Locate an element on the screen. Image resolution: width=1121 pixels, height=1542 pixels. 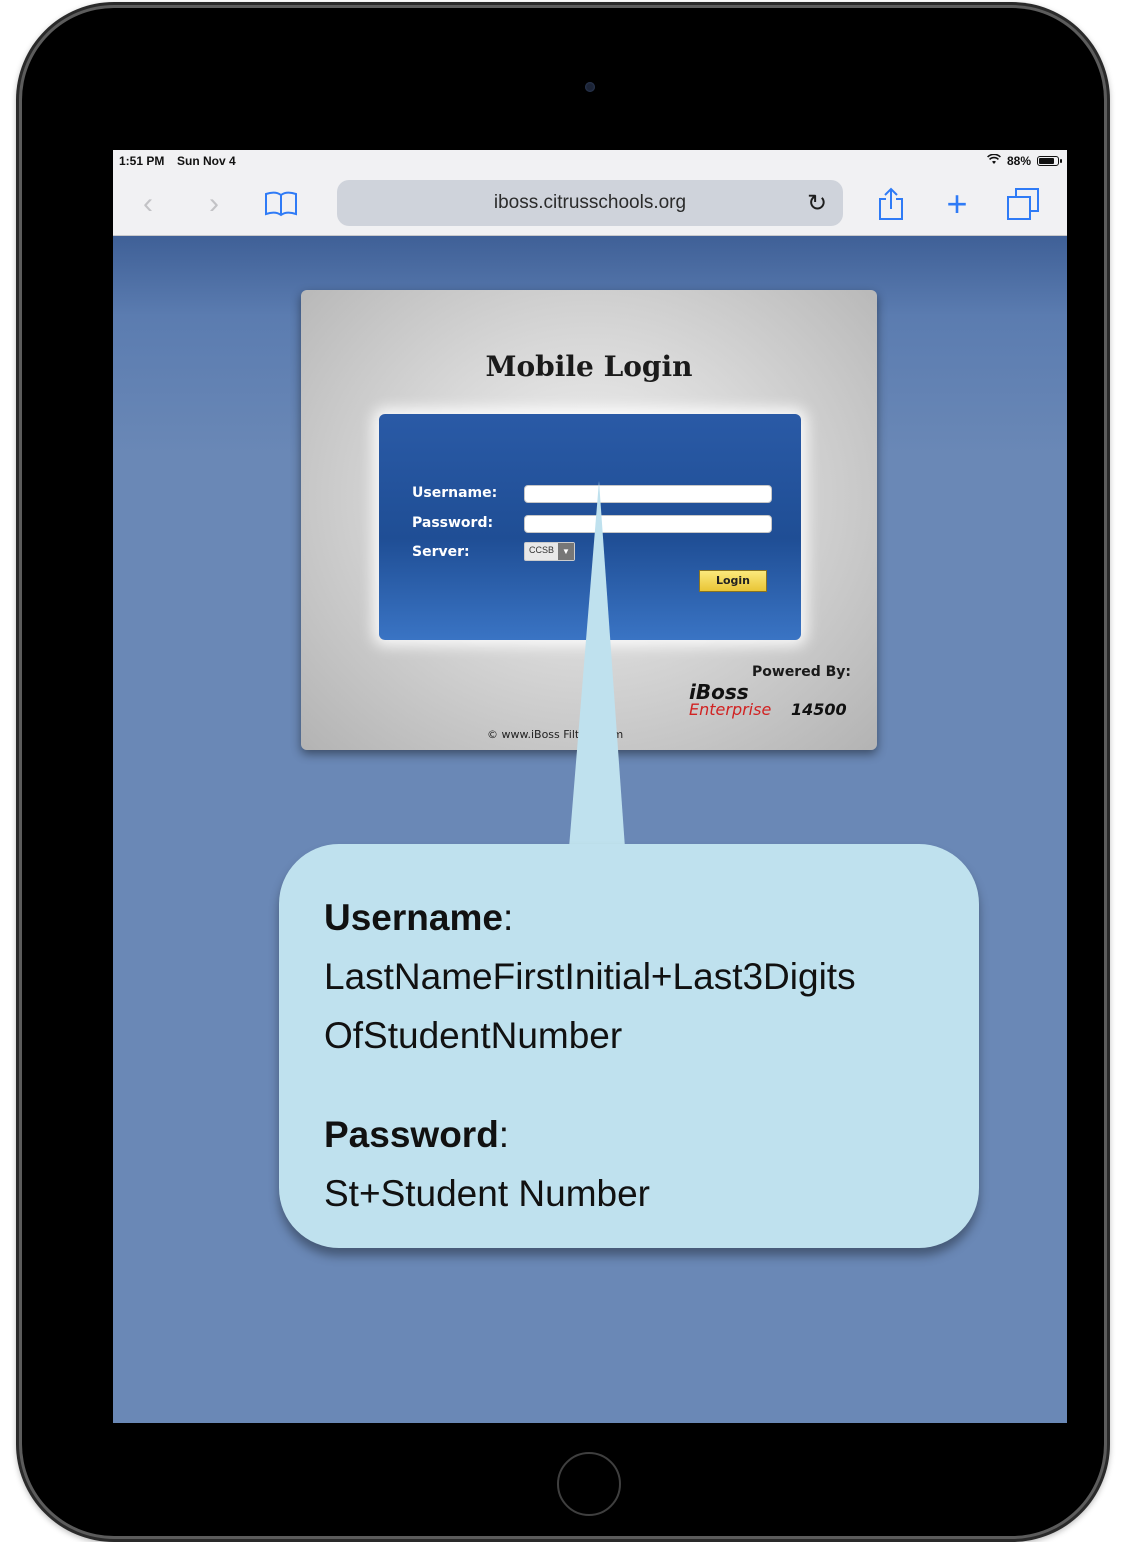
status-right: 88% is located at coordinates (1024, 160).